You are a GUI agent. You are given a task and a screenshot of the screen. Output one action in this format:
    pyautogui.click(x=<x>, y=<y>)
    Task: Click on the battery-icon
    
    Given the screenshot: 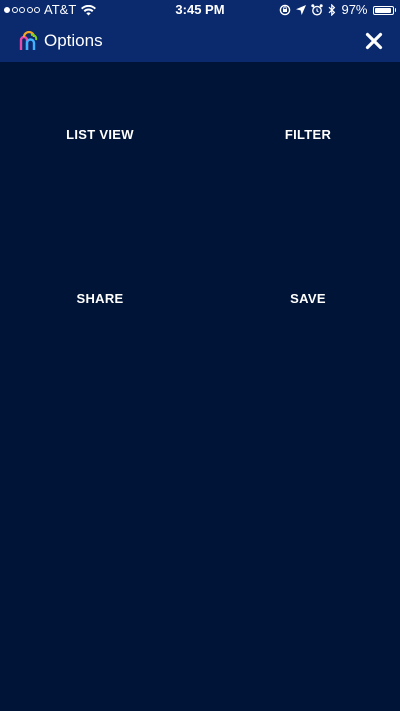 What is the action you would take?
    pyautogui.click(x=384, y=10)
    